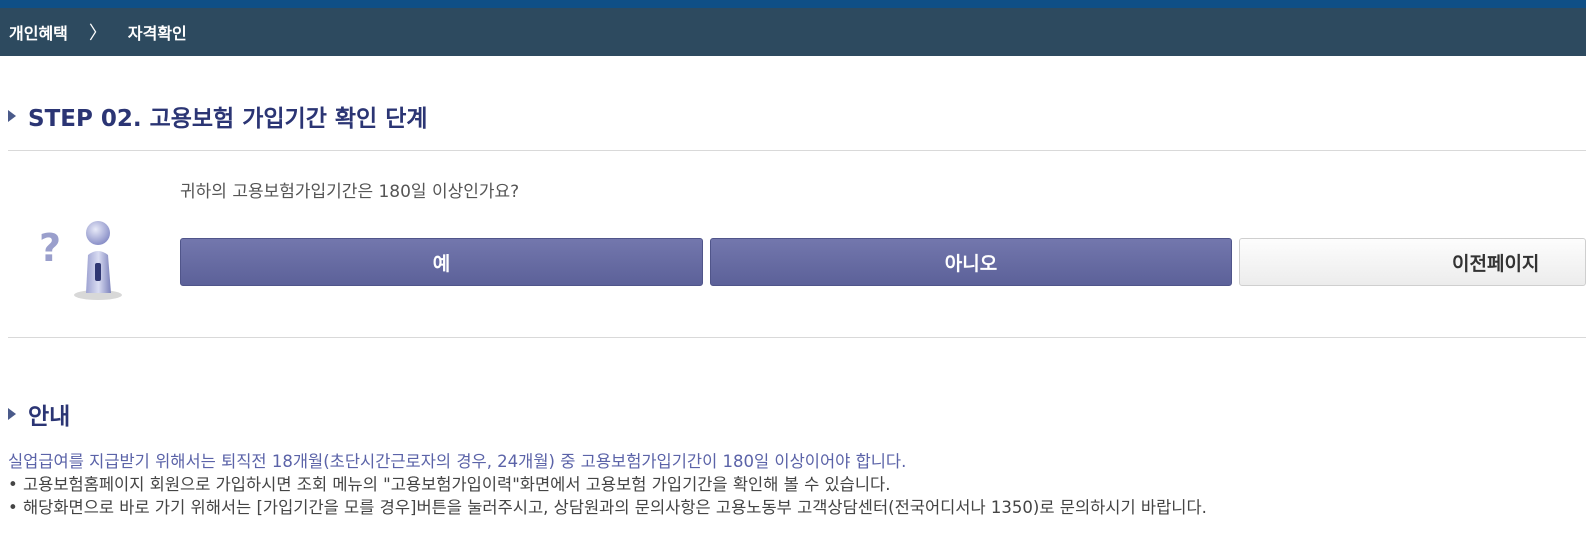  I want to click on divider-top, so click(797, 150).